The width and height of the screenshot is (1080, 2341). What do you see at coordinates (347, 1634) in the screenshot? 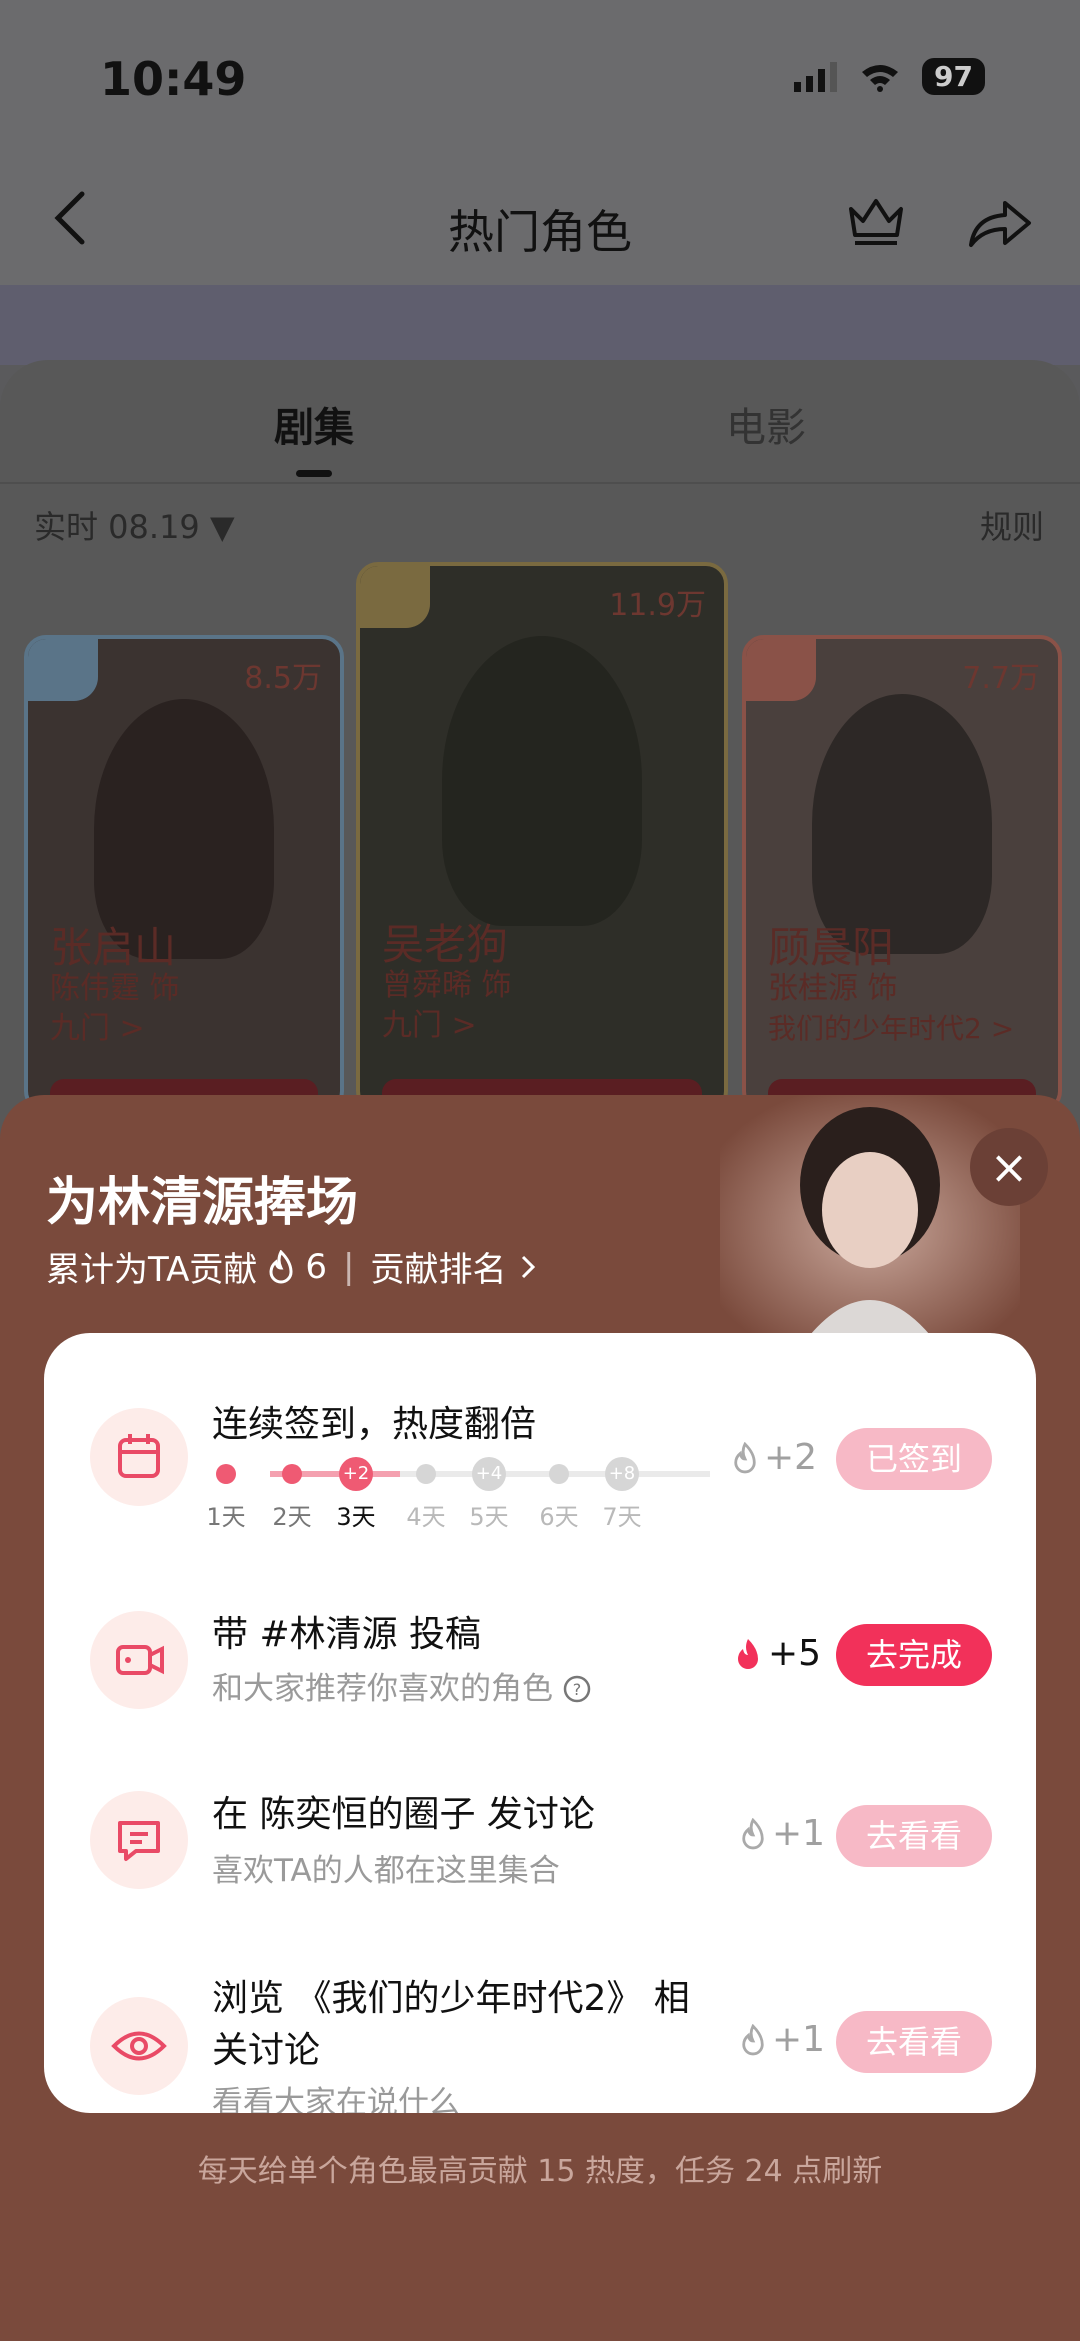
I see `task-title: 带 #林清源 投稿` at bounding box center [347, 1634].